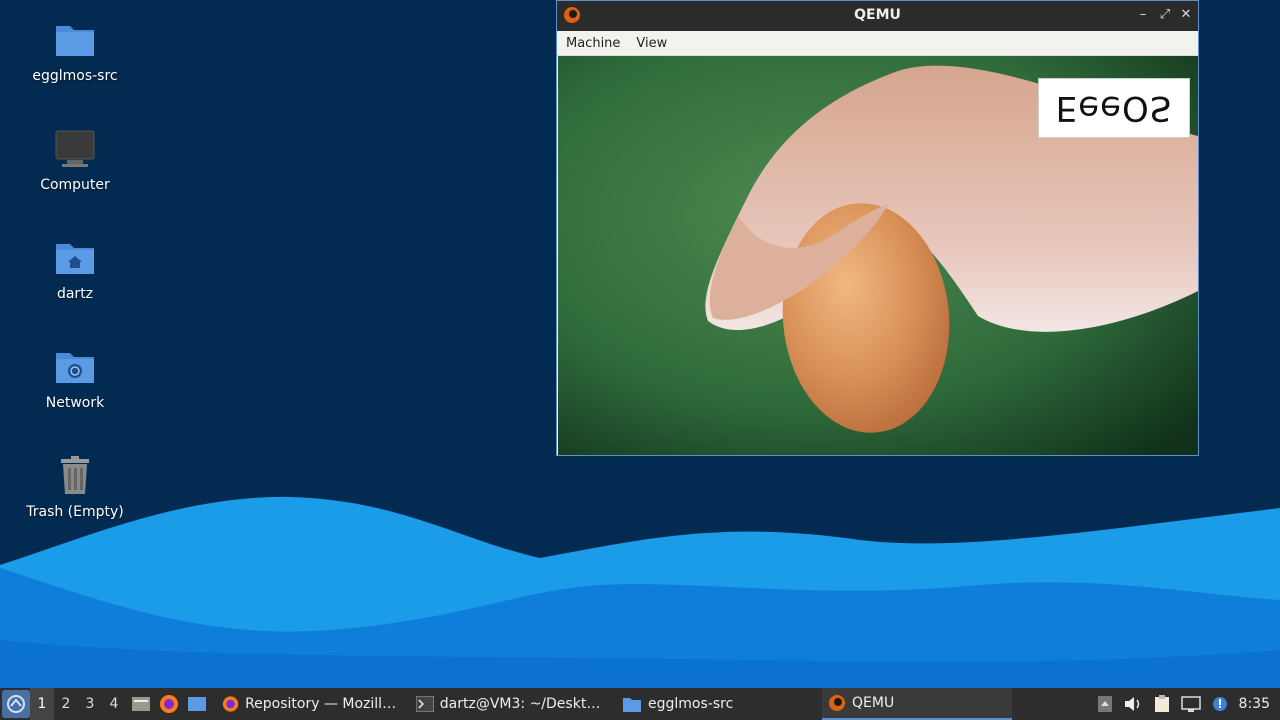 This screenshot has height=720, width=1280. Describe the element at coordinates (75, 512) in the screenshot. I see `desktop-icon-label: Trash (Empty)` at that location.